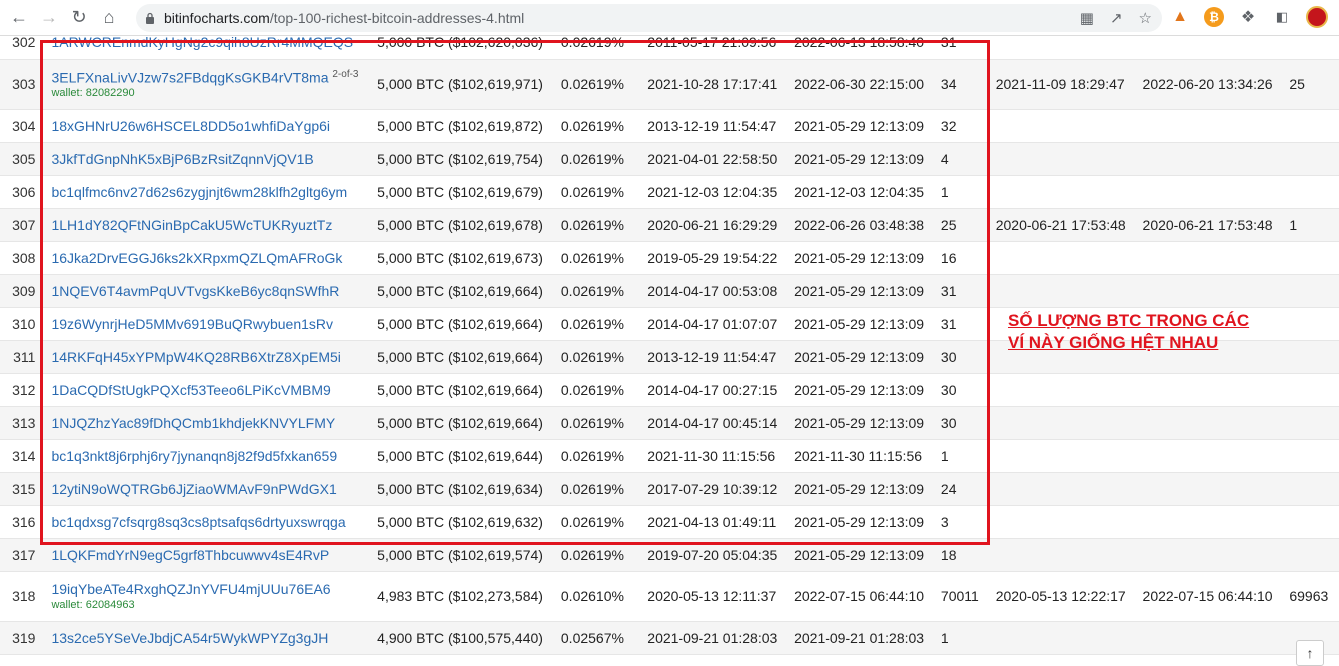  Describe the element at coordinates (1214, 17) in the screenshot. I see `coin-extension-icon: ₿` at that location.